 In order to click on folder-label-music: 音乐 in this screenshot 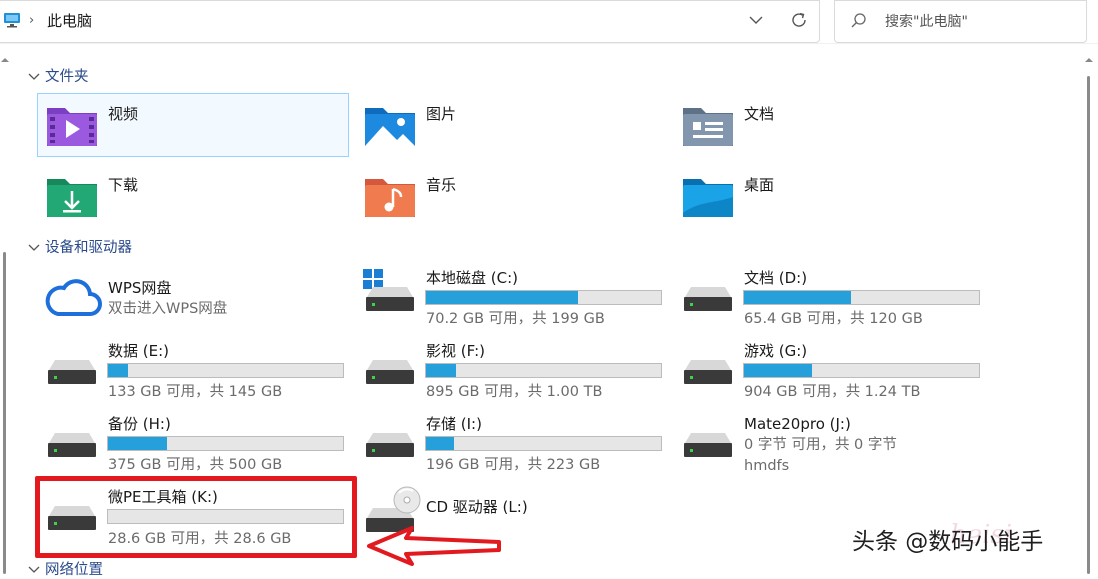, I will do `click(441, 185)`.